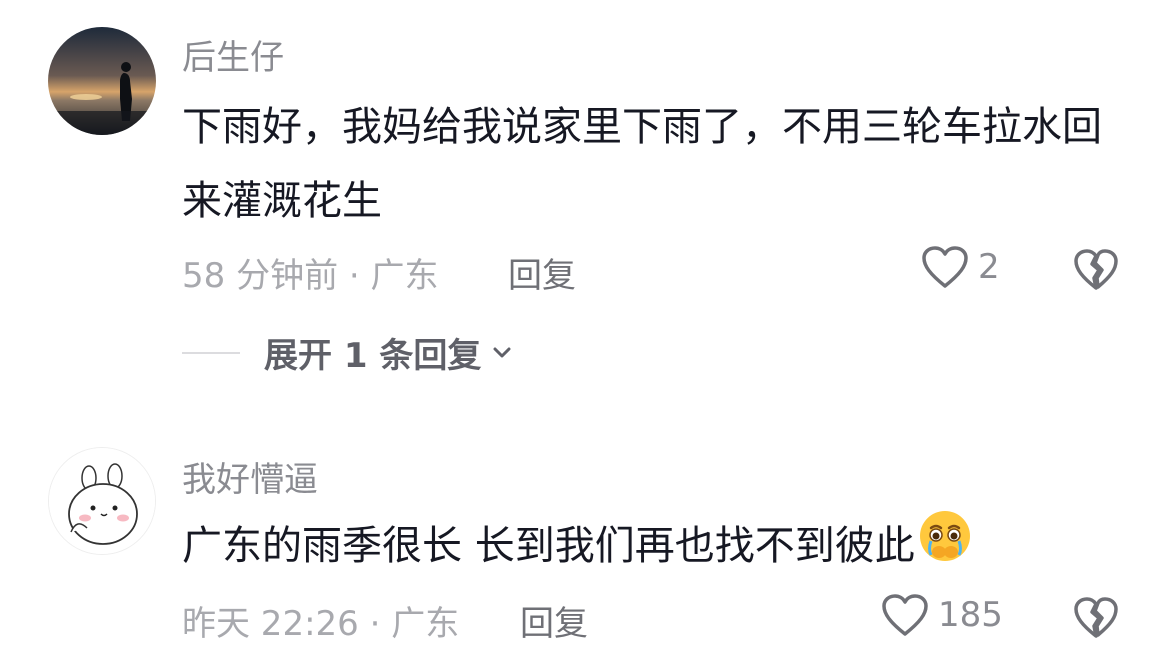 The image size is (1169, 671). Describe the element at coordinates (548, 546) in the screenshot. I see `comment-text-content: 广东的雨季很长 长到我们再也找不到彼此` at that location.